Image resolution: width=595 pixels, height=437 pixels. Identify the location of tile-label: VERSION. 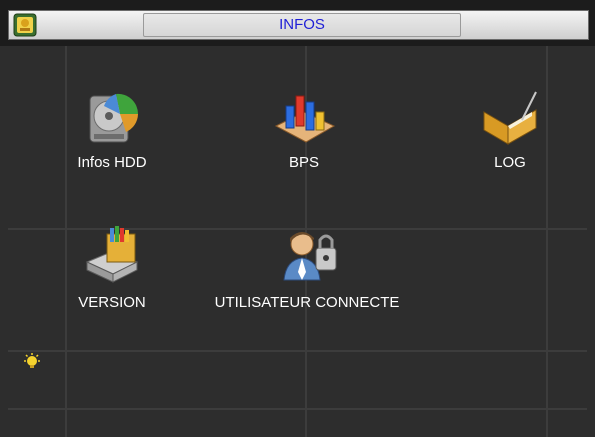
(112, 302).